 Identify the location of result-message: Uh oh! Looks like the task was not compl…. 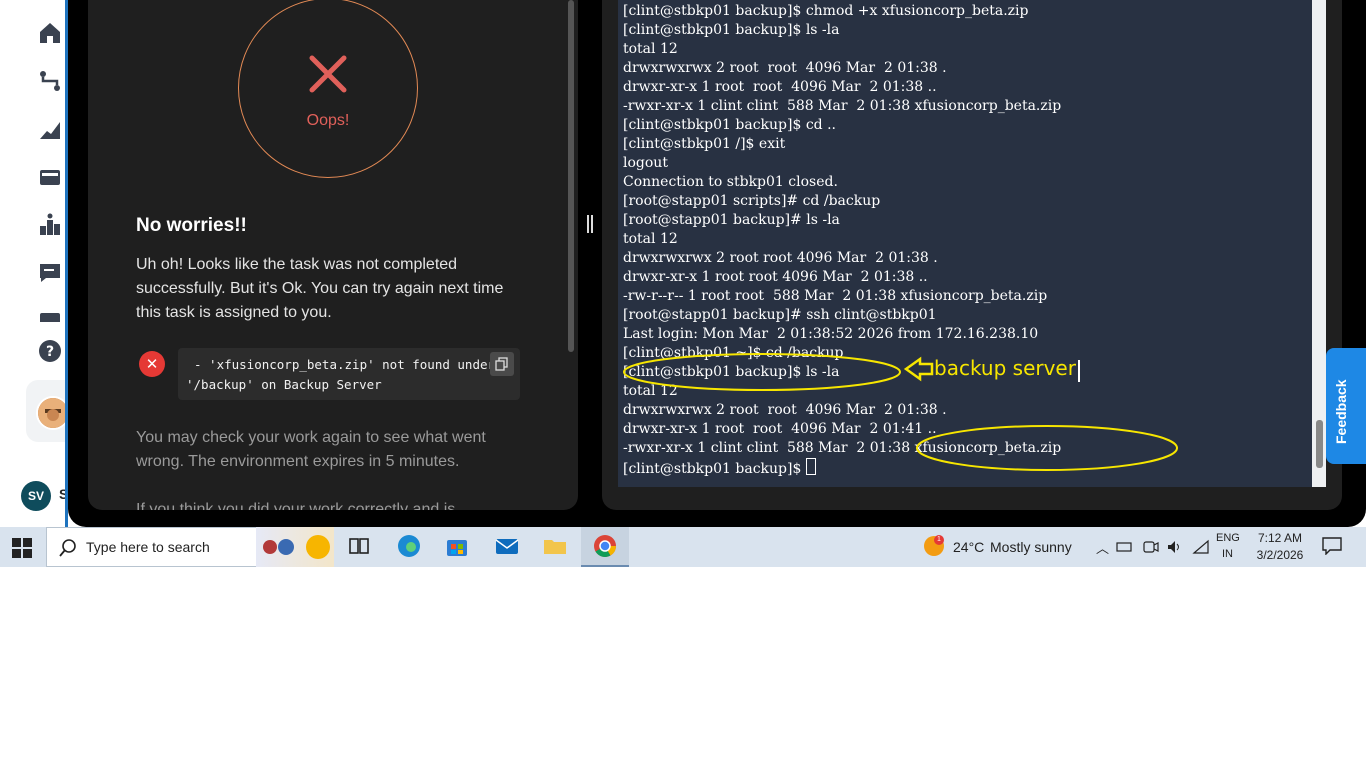
(320, 288).